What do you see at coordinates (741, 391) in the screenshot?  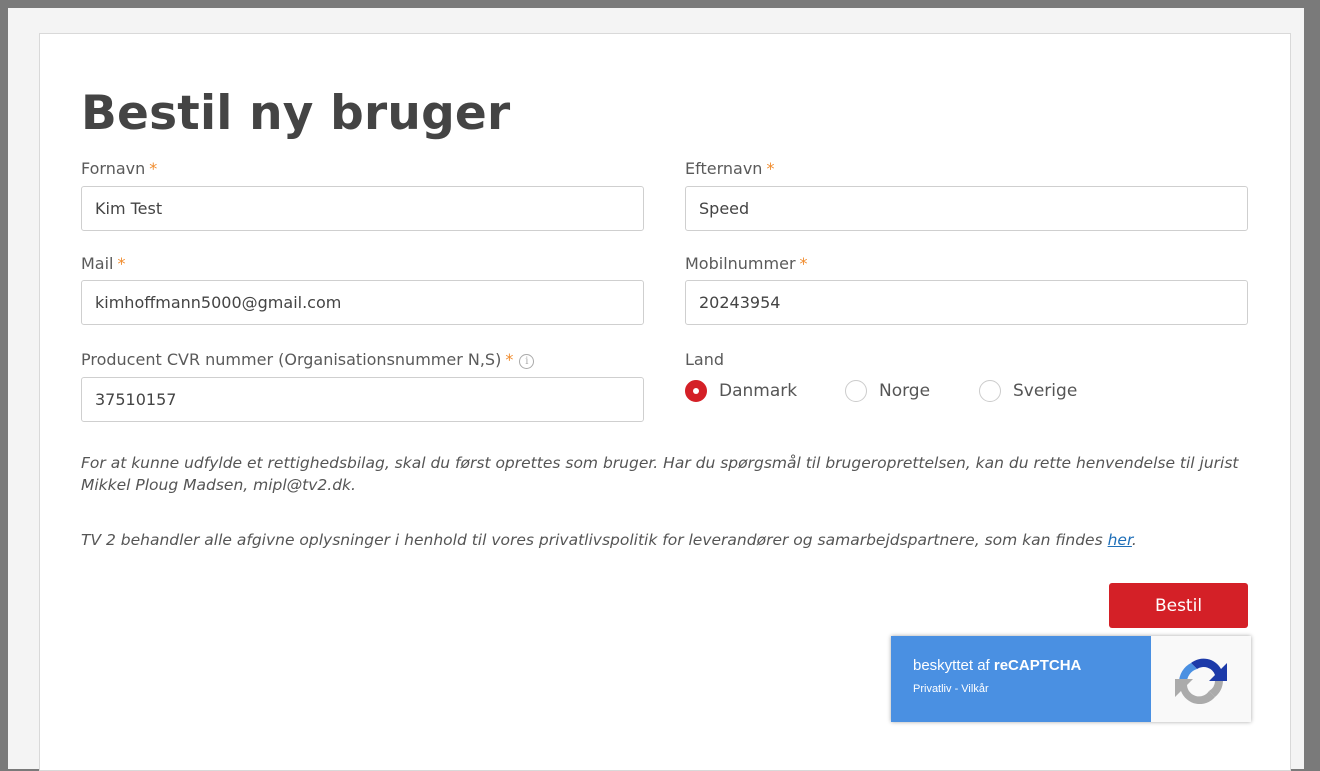 I see `radio-danmark: Danmark` at bounding box center [741, 391].